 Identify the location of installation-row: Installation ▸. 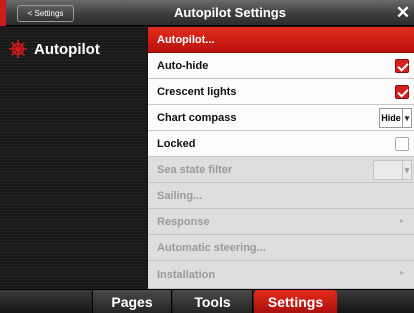
(281, 275).